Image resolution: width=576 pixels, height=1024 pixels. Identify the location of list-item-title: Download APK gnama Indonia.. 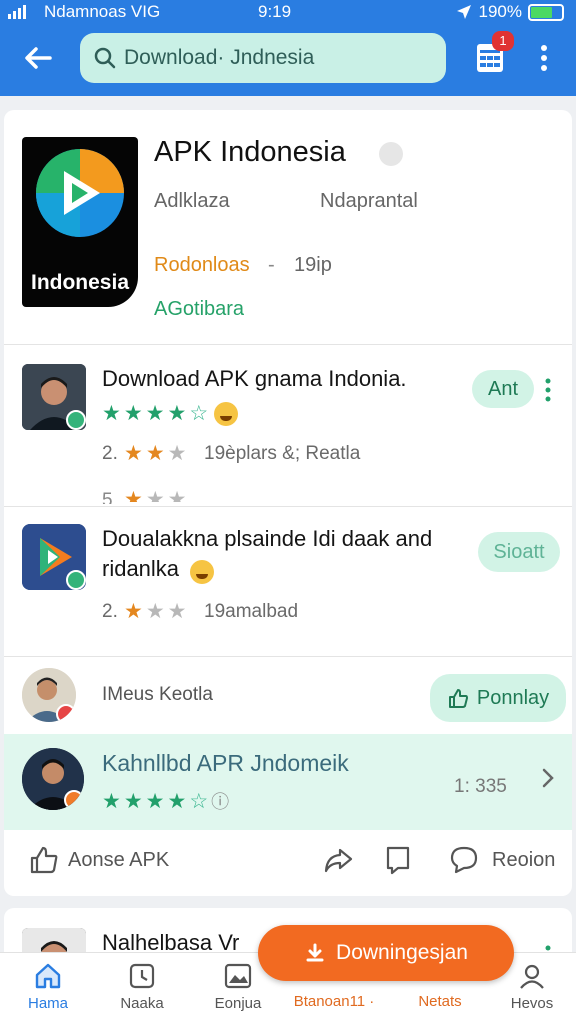
(292, 379).